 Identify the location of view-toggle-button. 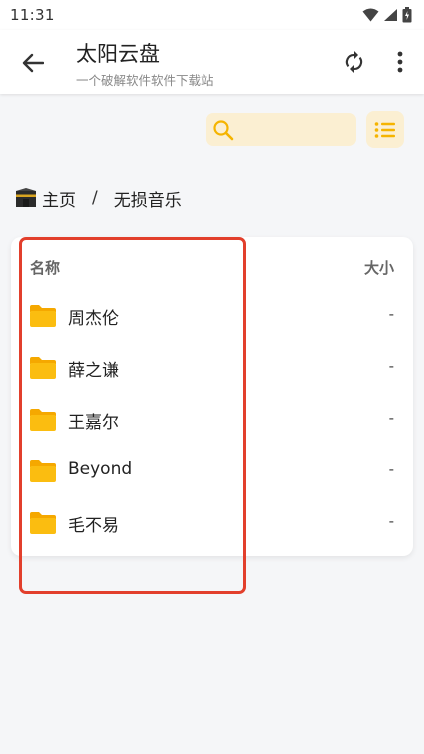
(385, 129).